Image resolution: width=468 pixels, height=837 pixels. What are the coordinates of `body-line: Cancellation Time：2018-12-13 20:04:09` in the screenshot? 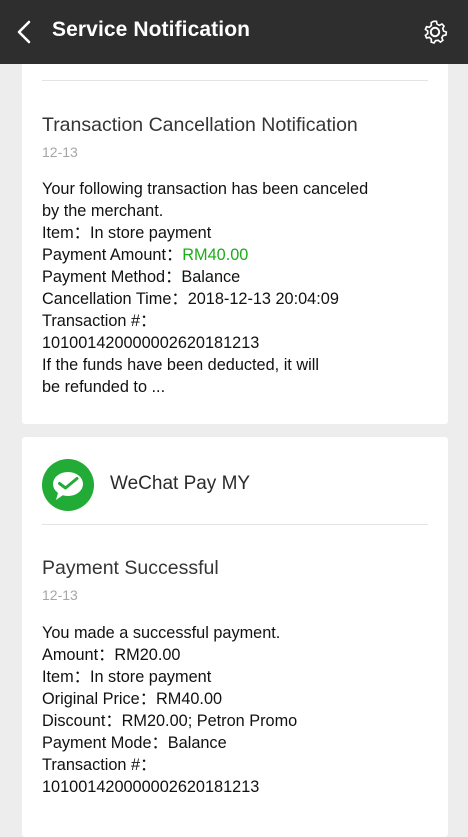 It's located at (190, 299).